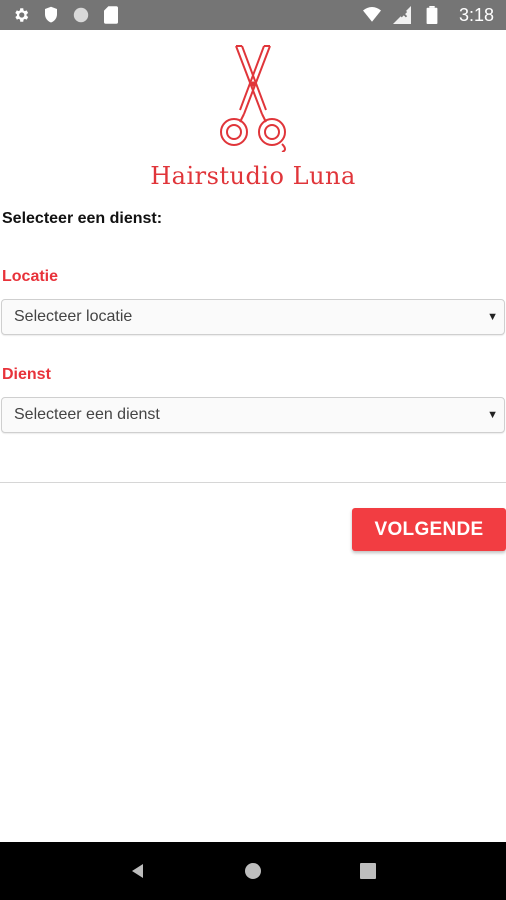 Image resolution: width=506 pixels, height=900 pixels. I want to click on sd-card-icon, so click(111, 15).